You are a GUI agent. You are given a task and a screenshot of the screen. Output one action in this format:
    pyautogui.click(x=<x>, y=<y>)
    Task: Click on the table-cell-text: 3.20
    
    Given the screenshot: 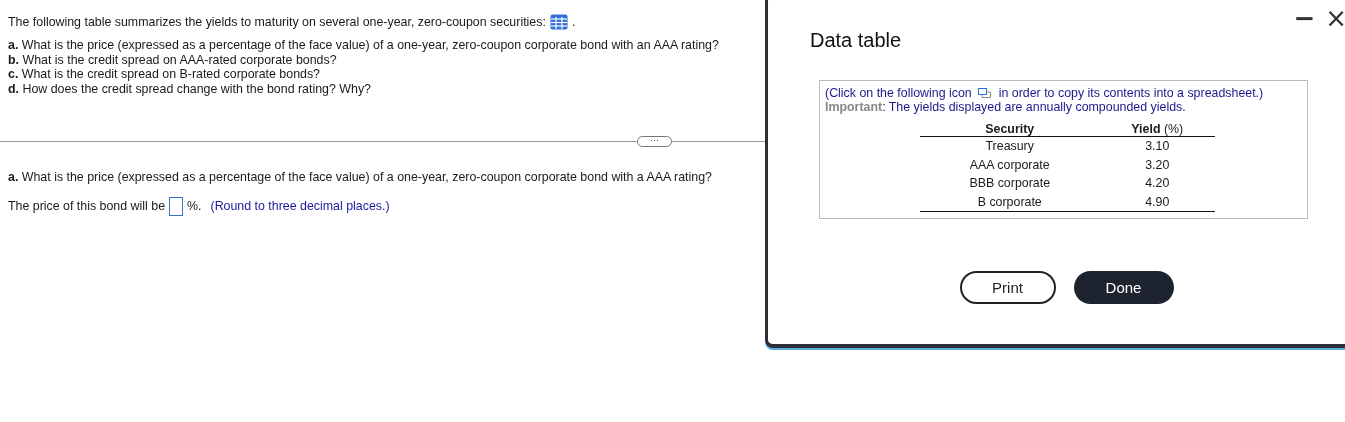 What is the action you would take?
    pyautogui.click(x=1157, y=165)
    